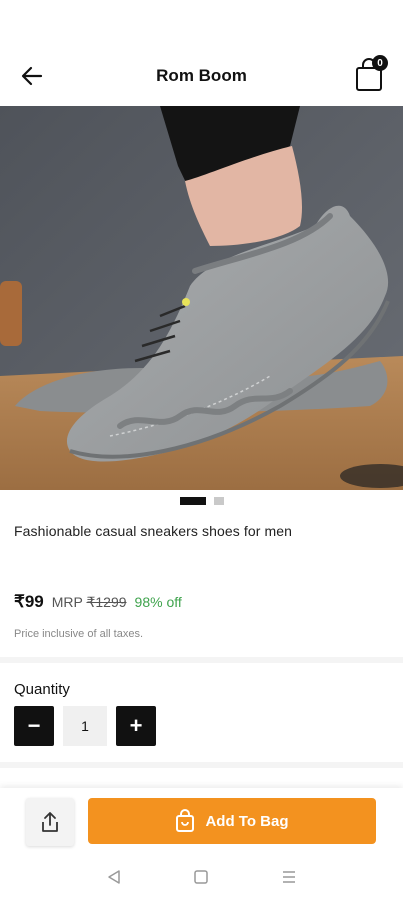 Image resolution: width=403 pixels, height=900 pixels. I want to click on carousel-dot-active, so click(192, 501).